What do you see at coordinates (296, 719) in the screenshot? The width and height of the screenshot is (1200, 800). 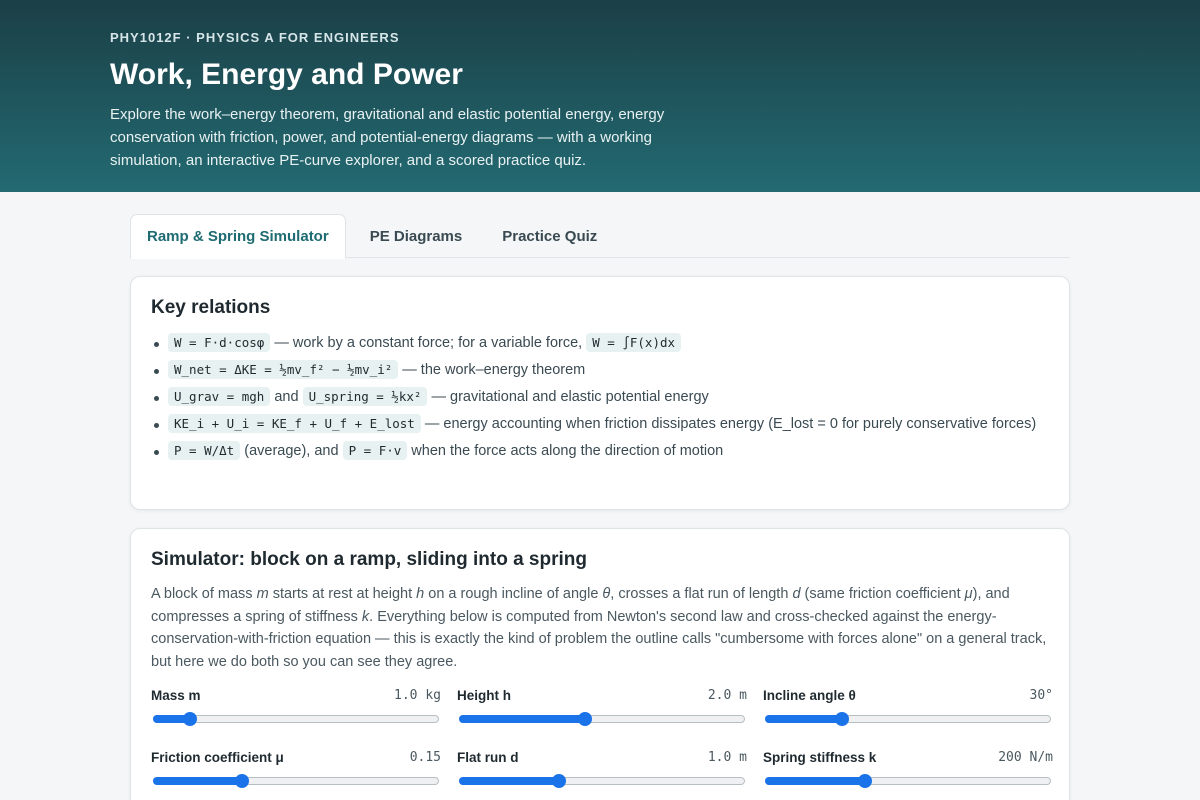 I see `mass-slider` at bounding box center [296, 719].